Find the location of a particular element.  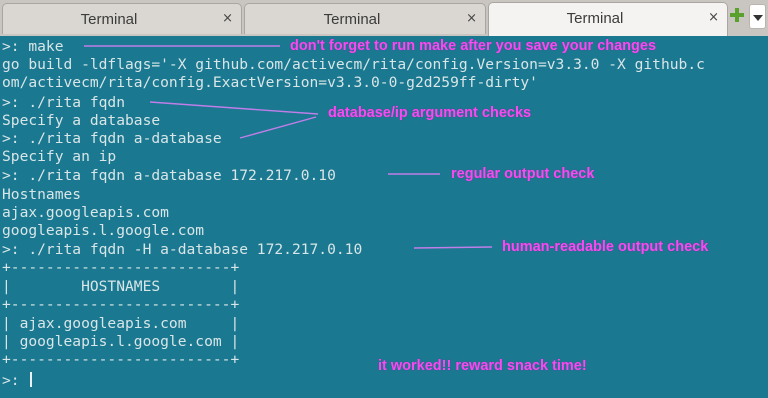

annotation-argument-checks: database/ip argument checks is located at coordinates (430, 113).